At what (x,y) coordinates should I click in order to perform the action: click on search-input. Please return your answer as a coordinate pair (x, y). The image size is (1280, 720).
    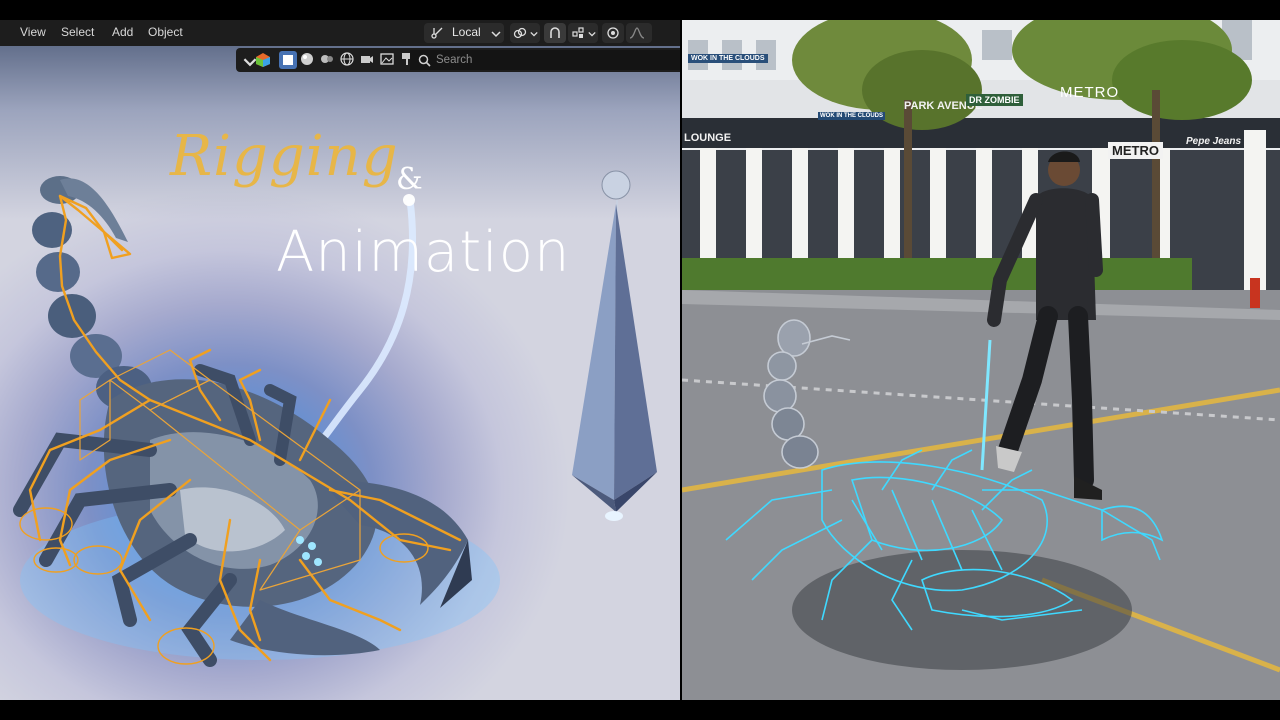
    Looking at the image, I should click on (551, 60).